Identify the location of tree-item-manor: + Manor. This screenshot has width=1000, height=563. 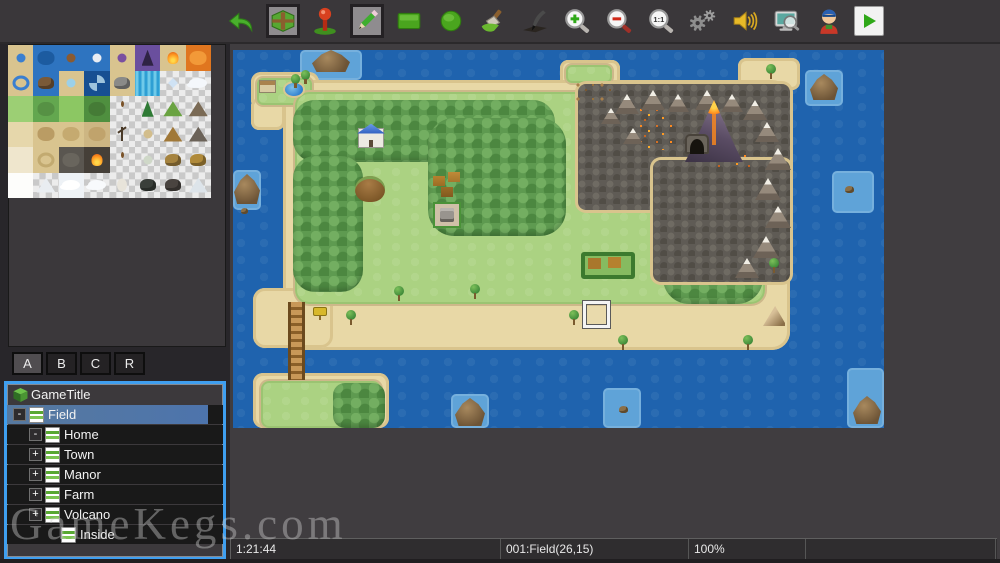
(115, 474).